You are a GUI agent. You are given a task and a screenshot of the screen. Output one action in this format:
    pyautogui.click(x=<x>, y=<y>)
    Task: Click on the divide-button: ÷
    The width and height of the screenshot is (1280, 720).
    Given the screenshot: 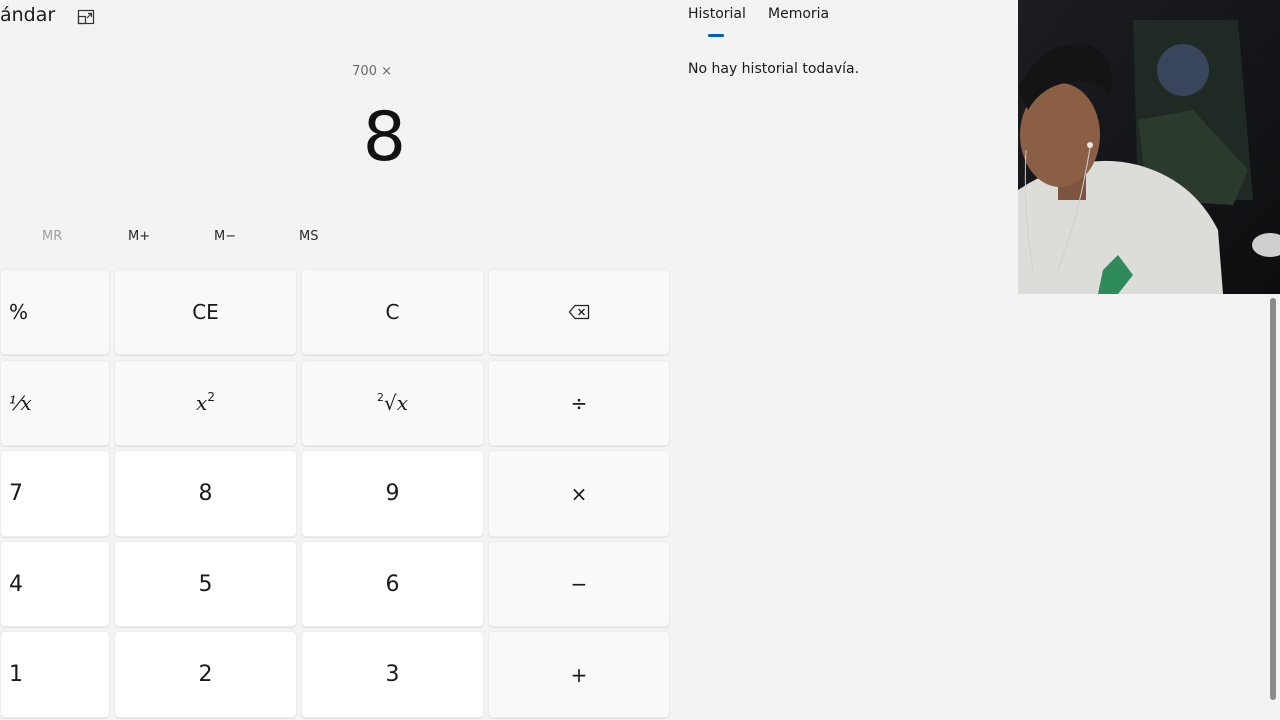 What is the action you would take?
    pyautogui.click(x=579, y=403)
    